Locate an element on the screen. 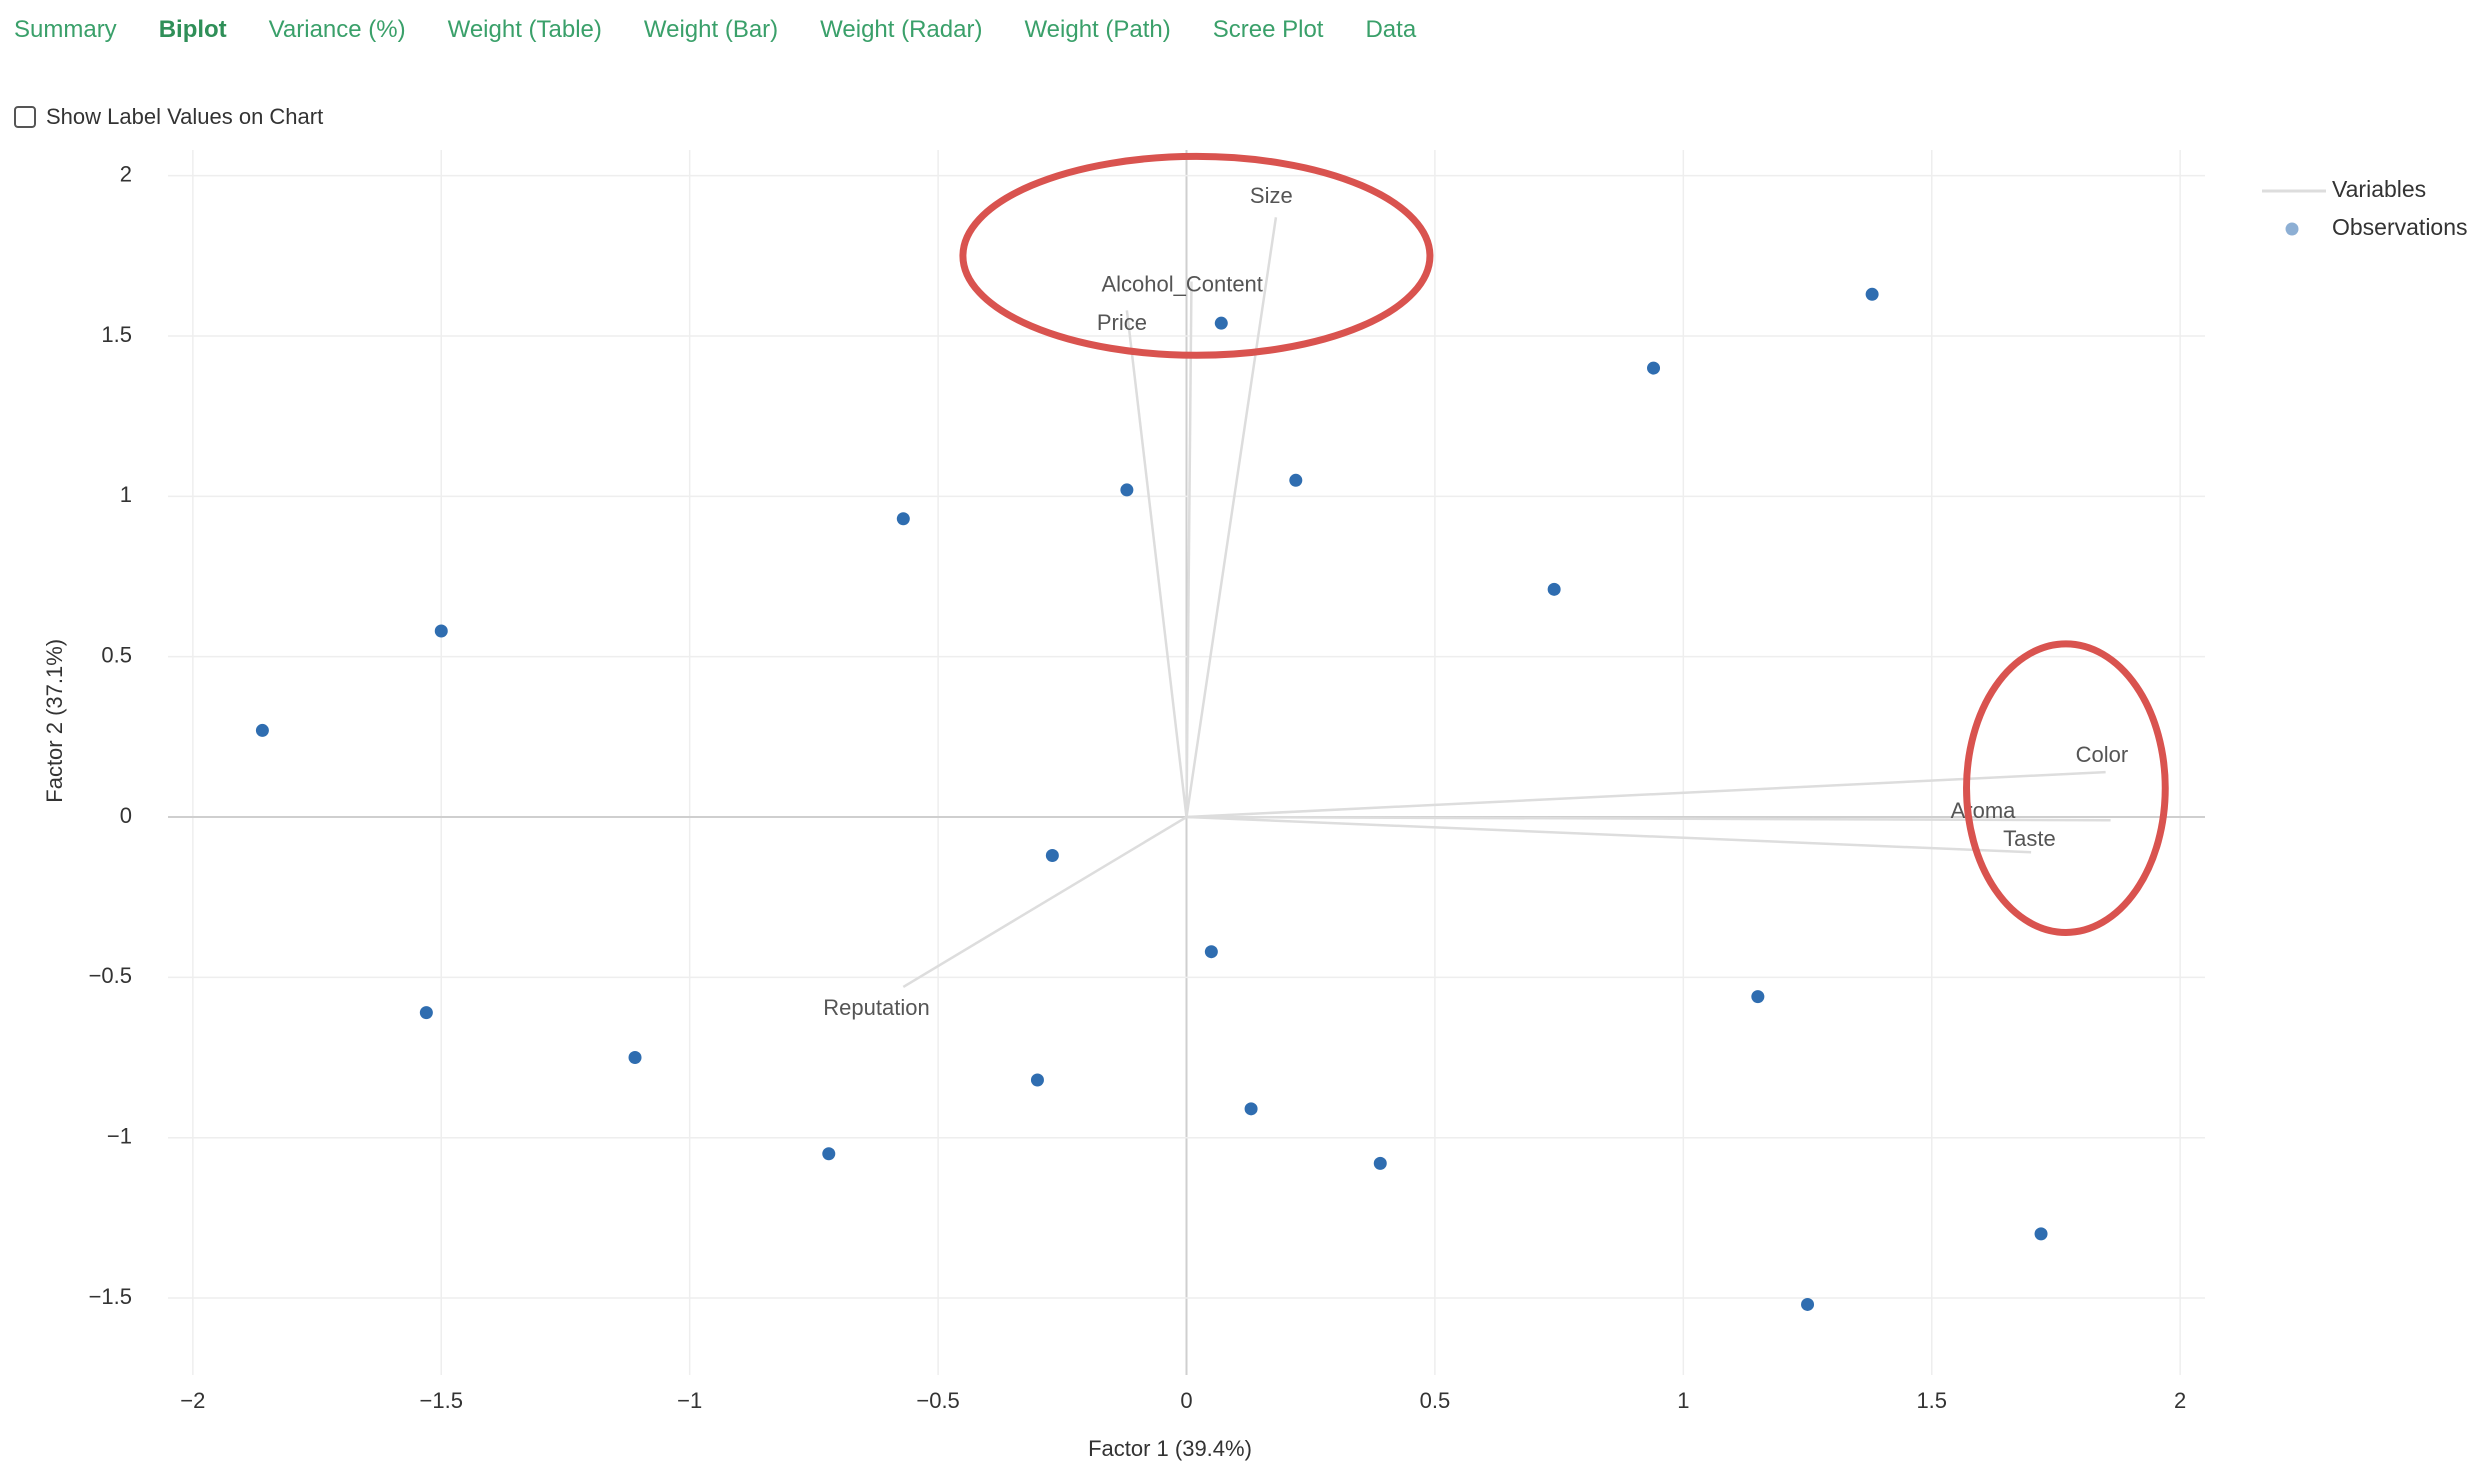 This screenshot has width=2484, height=1474. legend-item-variables: Variables is located at coordinates (2379, 189).